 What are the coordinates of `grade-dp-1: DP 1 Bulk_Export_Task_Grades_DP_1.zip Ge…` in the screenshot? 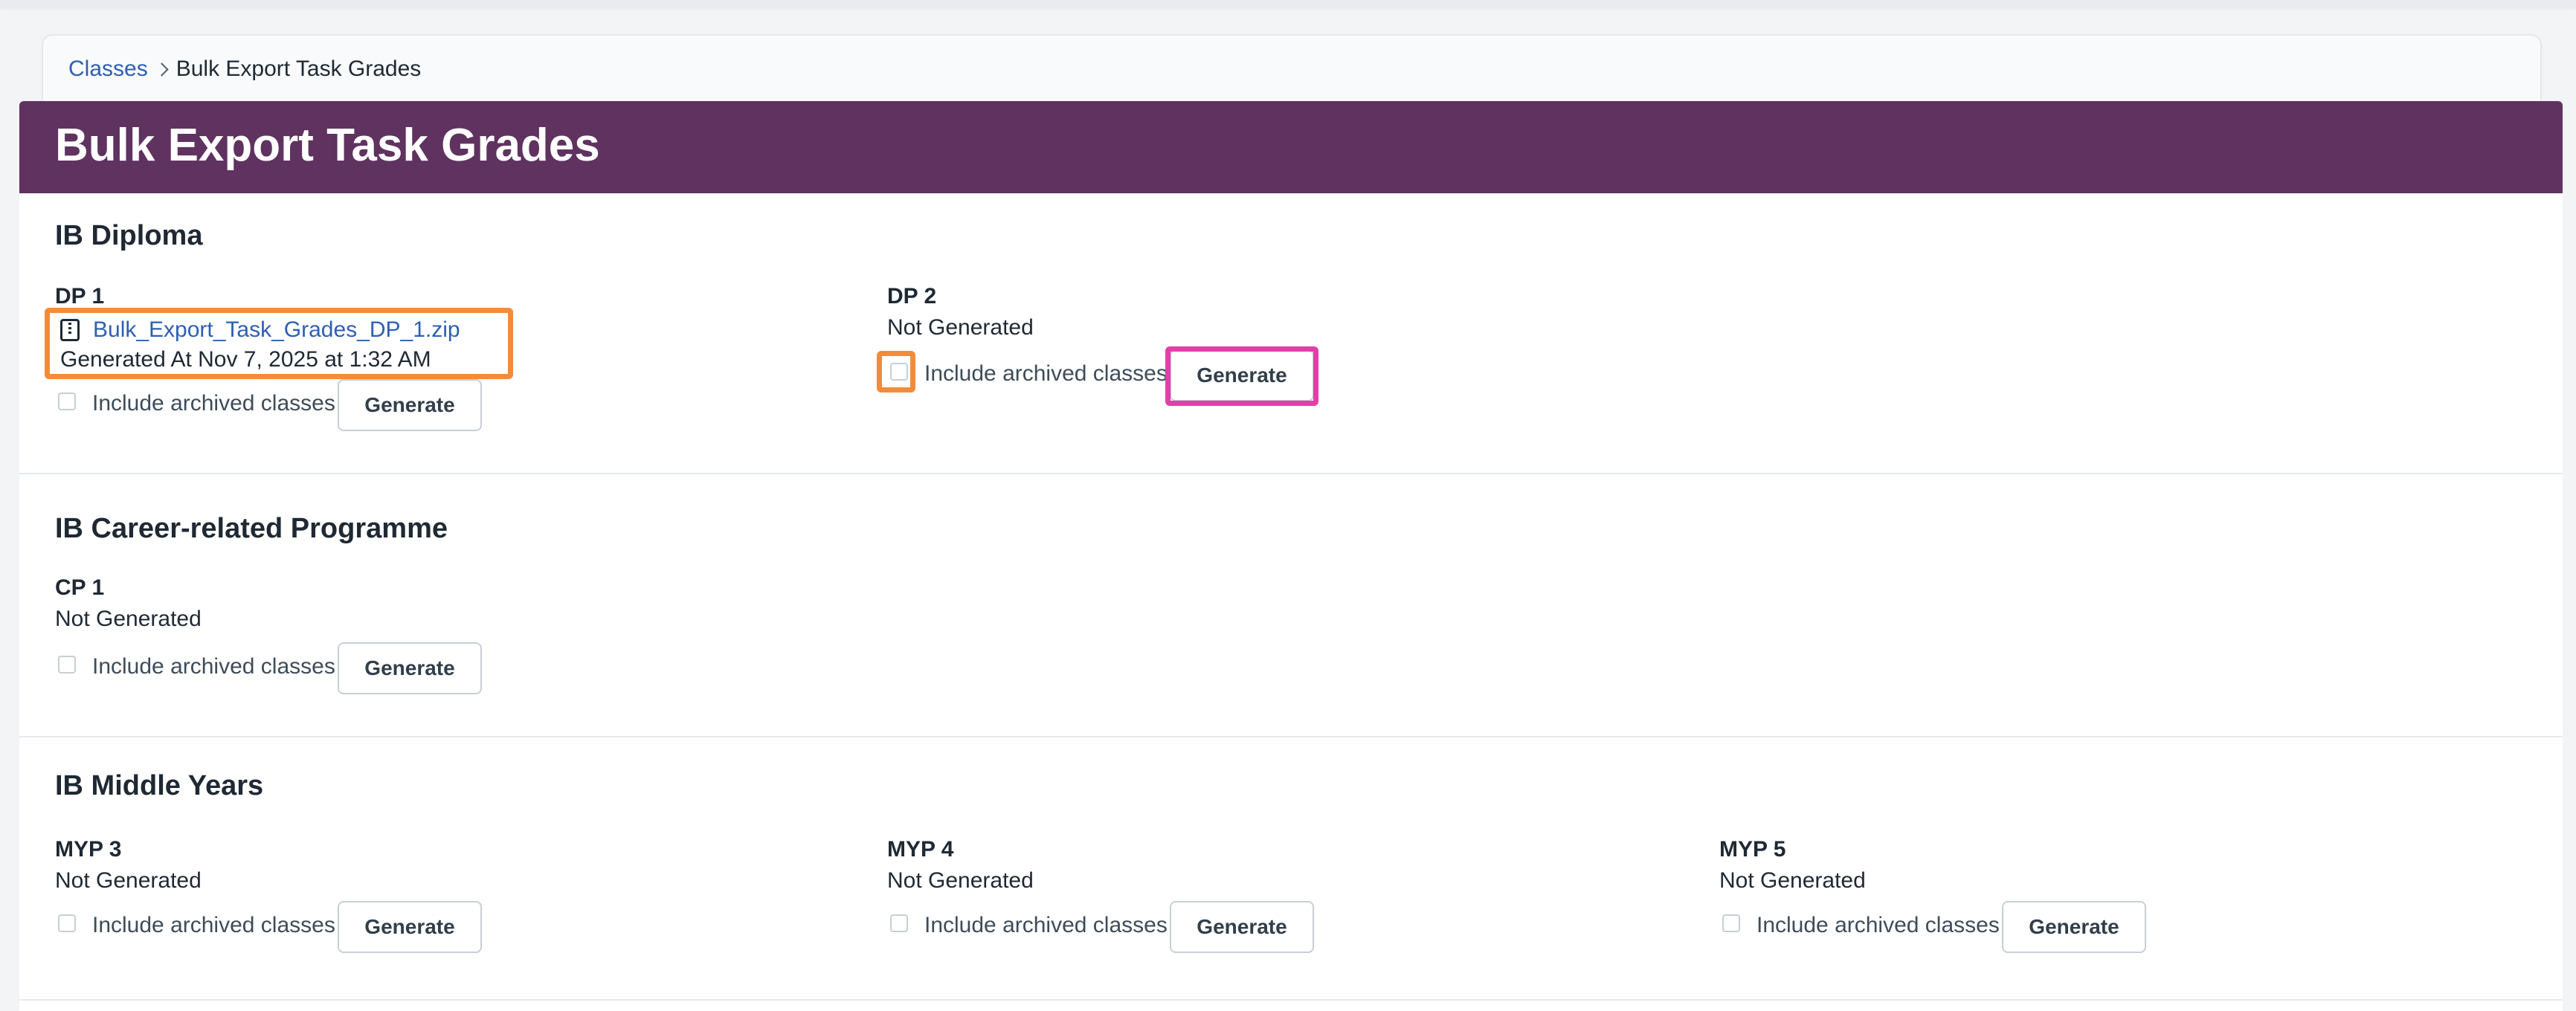 It's located at (422, 358).